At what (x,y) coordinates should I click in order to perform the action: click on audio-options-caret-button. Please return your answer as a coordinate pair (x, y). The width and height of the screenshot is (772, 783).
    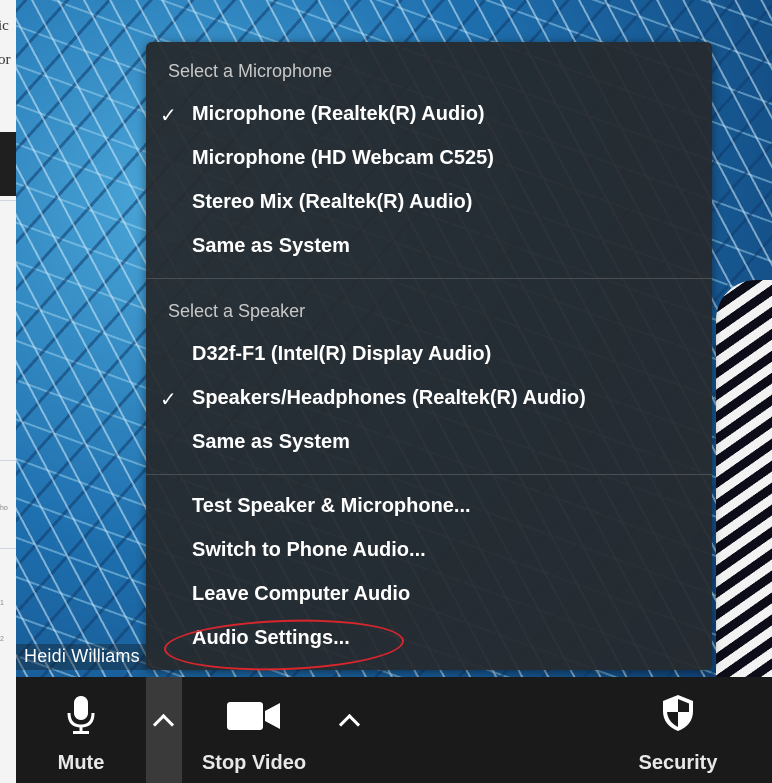
    Looking at the image, I should click on (164, 730).